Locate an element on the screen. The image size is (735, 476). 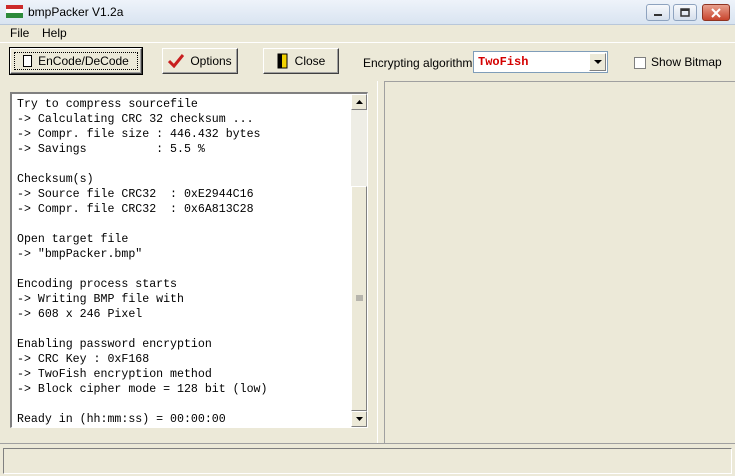
arrow-down-icon is located at coordinates (359, 419).